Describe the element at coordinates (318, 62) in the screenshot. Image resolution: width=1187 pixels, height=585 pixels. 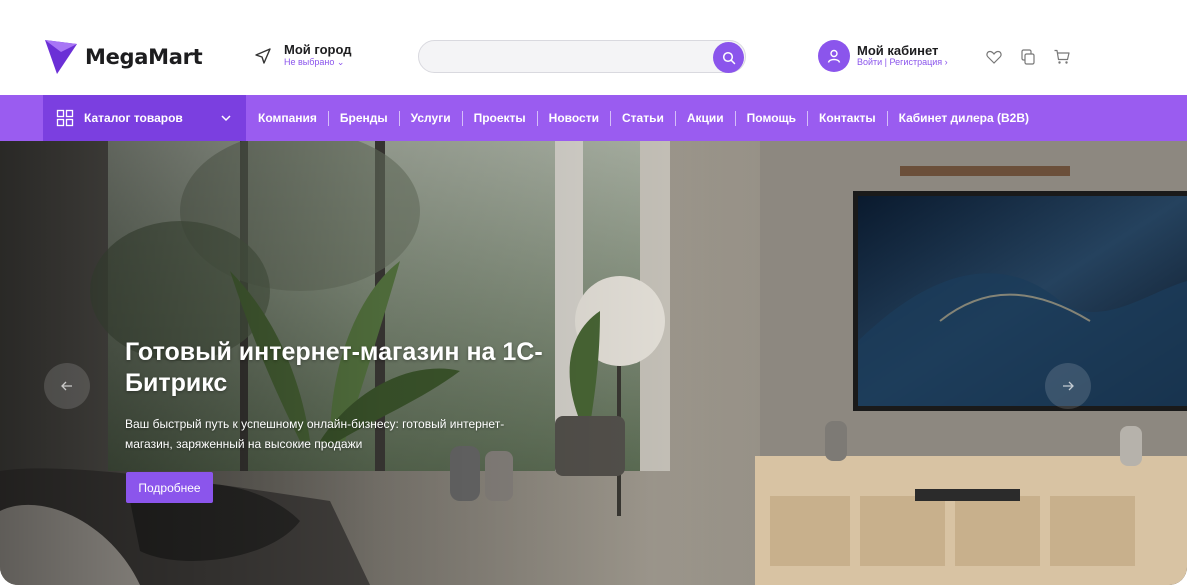
I see `city-subtitle: Не выбрано ⌄` at that location.